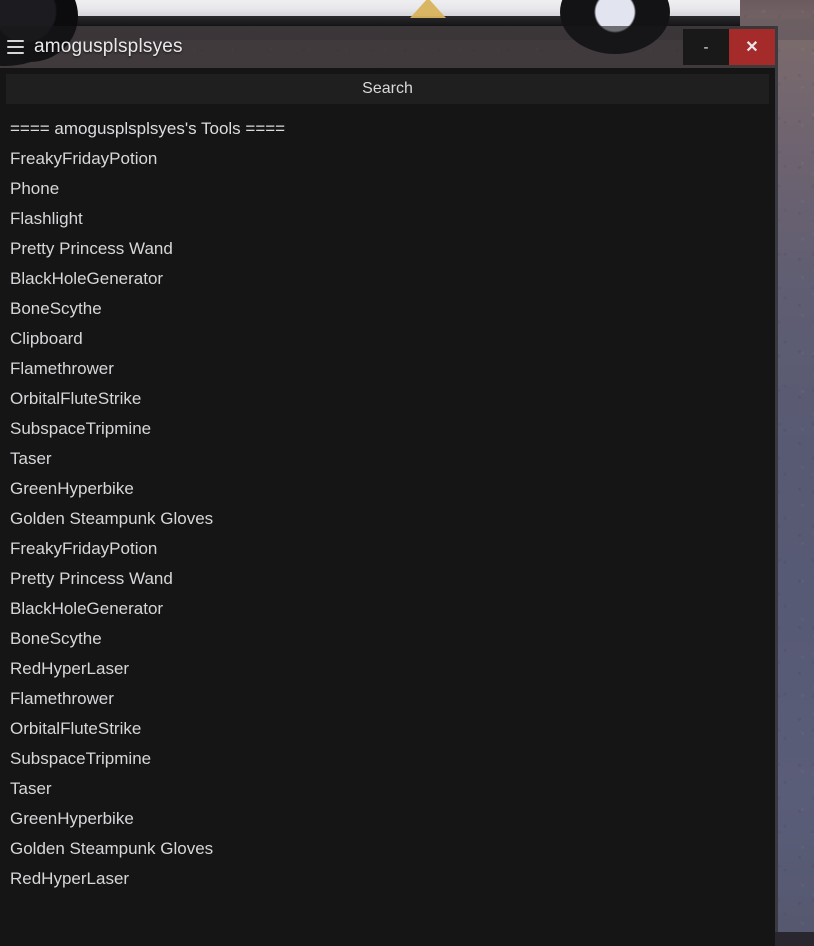 Image resolution: width=814 pixels, height=946 pixels. Describe the element at coordinates (392, 339) in the screenshot. I see `list-item: Clipboard` at that location.